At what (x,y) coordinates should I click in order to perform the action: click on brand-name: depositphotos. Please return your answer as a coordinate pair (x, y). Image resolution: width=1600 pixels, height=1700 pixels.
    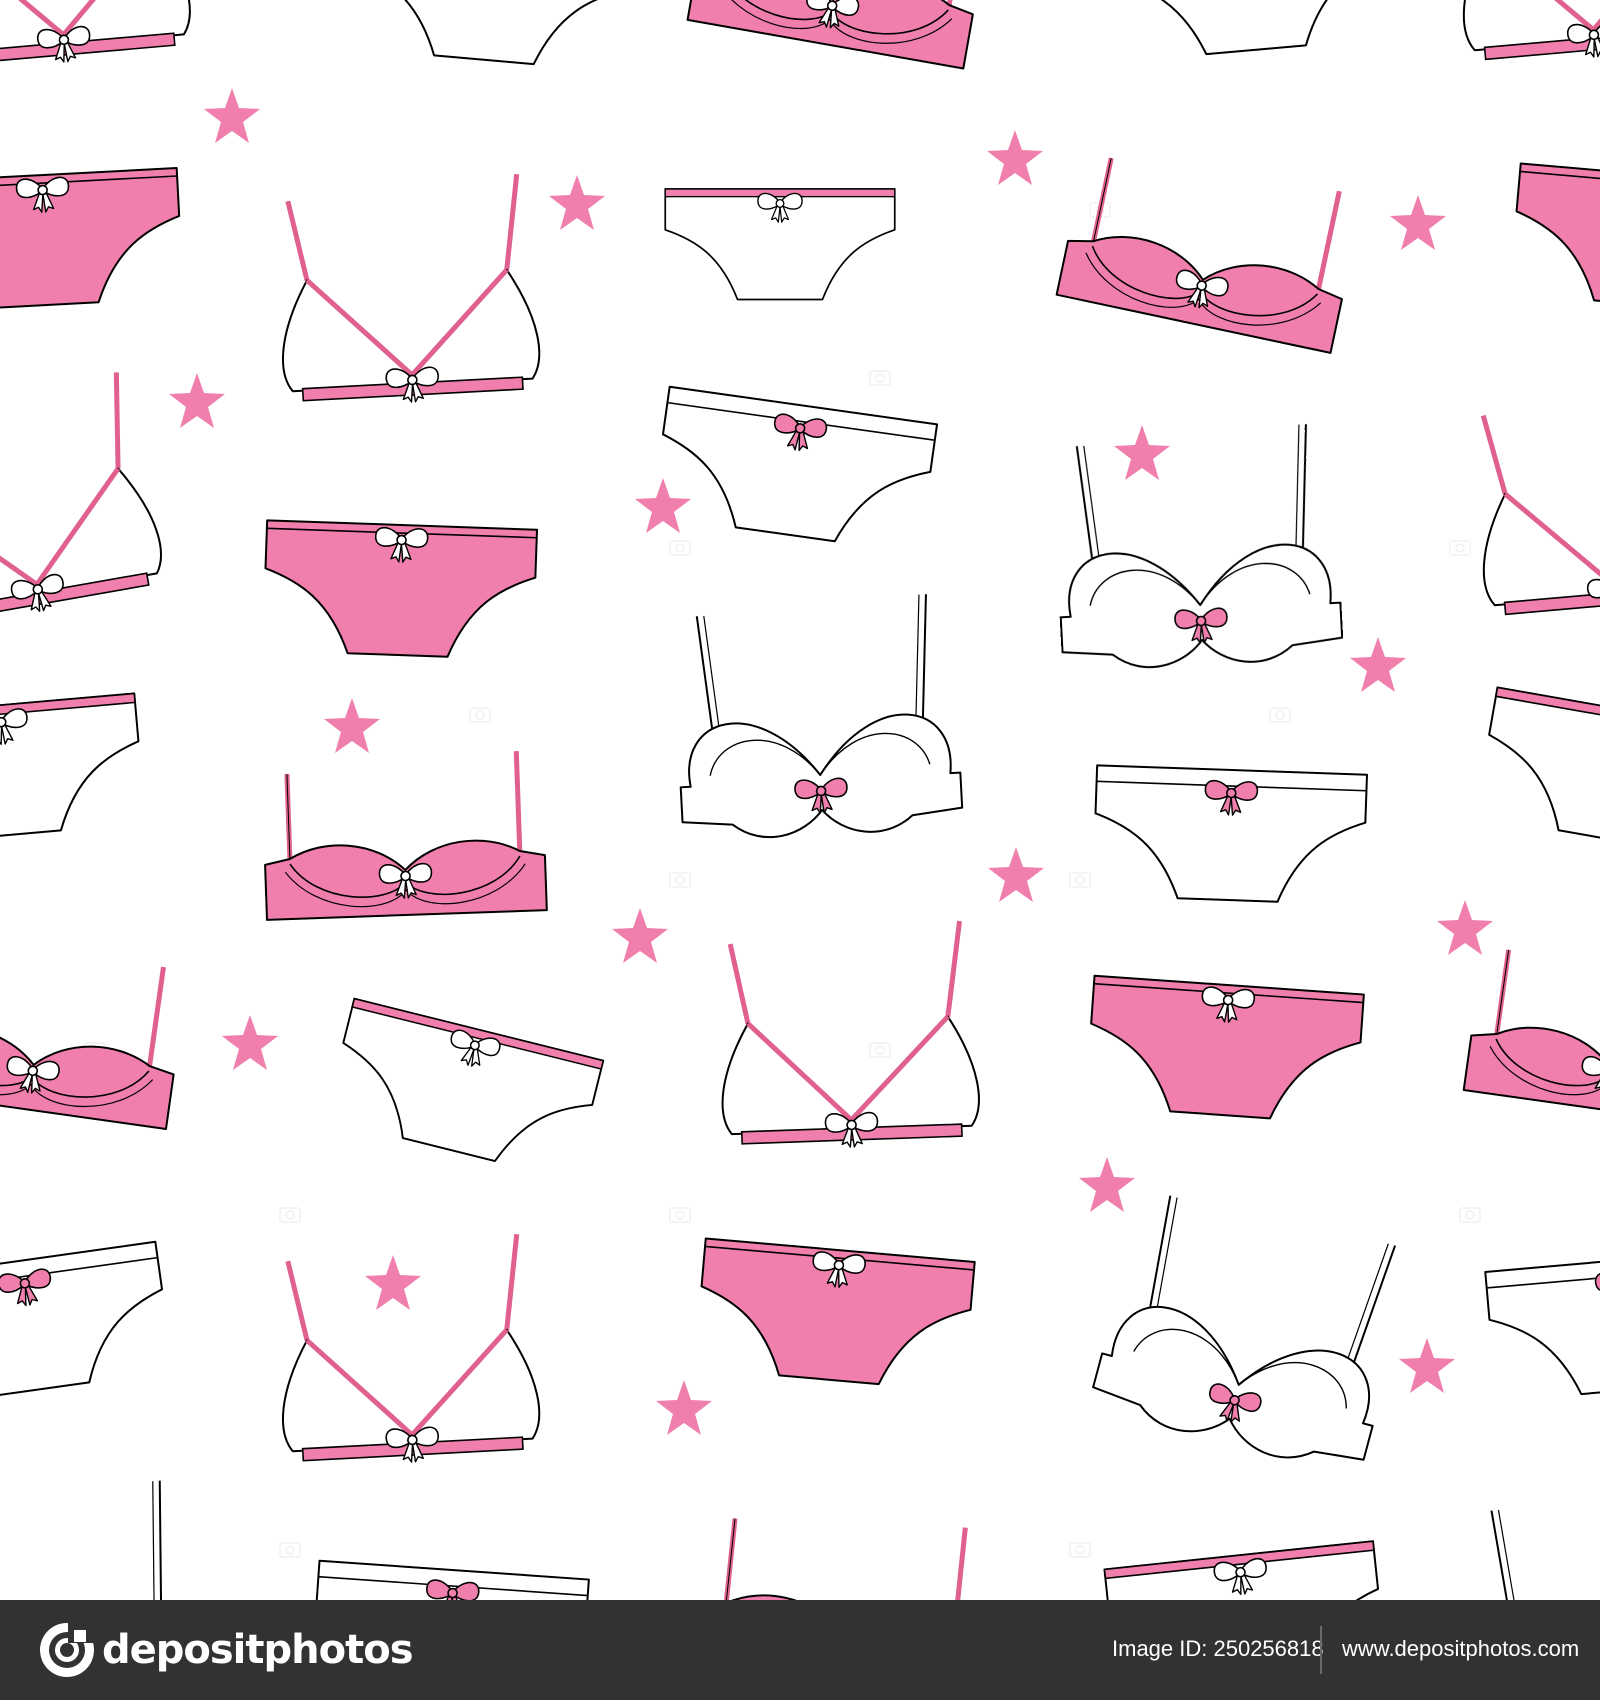
    Looking at the image, I should click on (258, 1650).